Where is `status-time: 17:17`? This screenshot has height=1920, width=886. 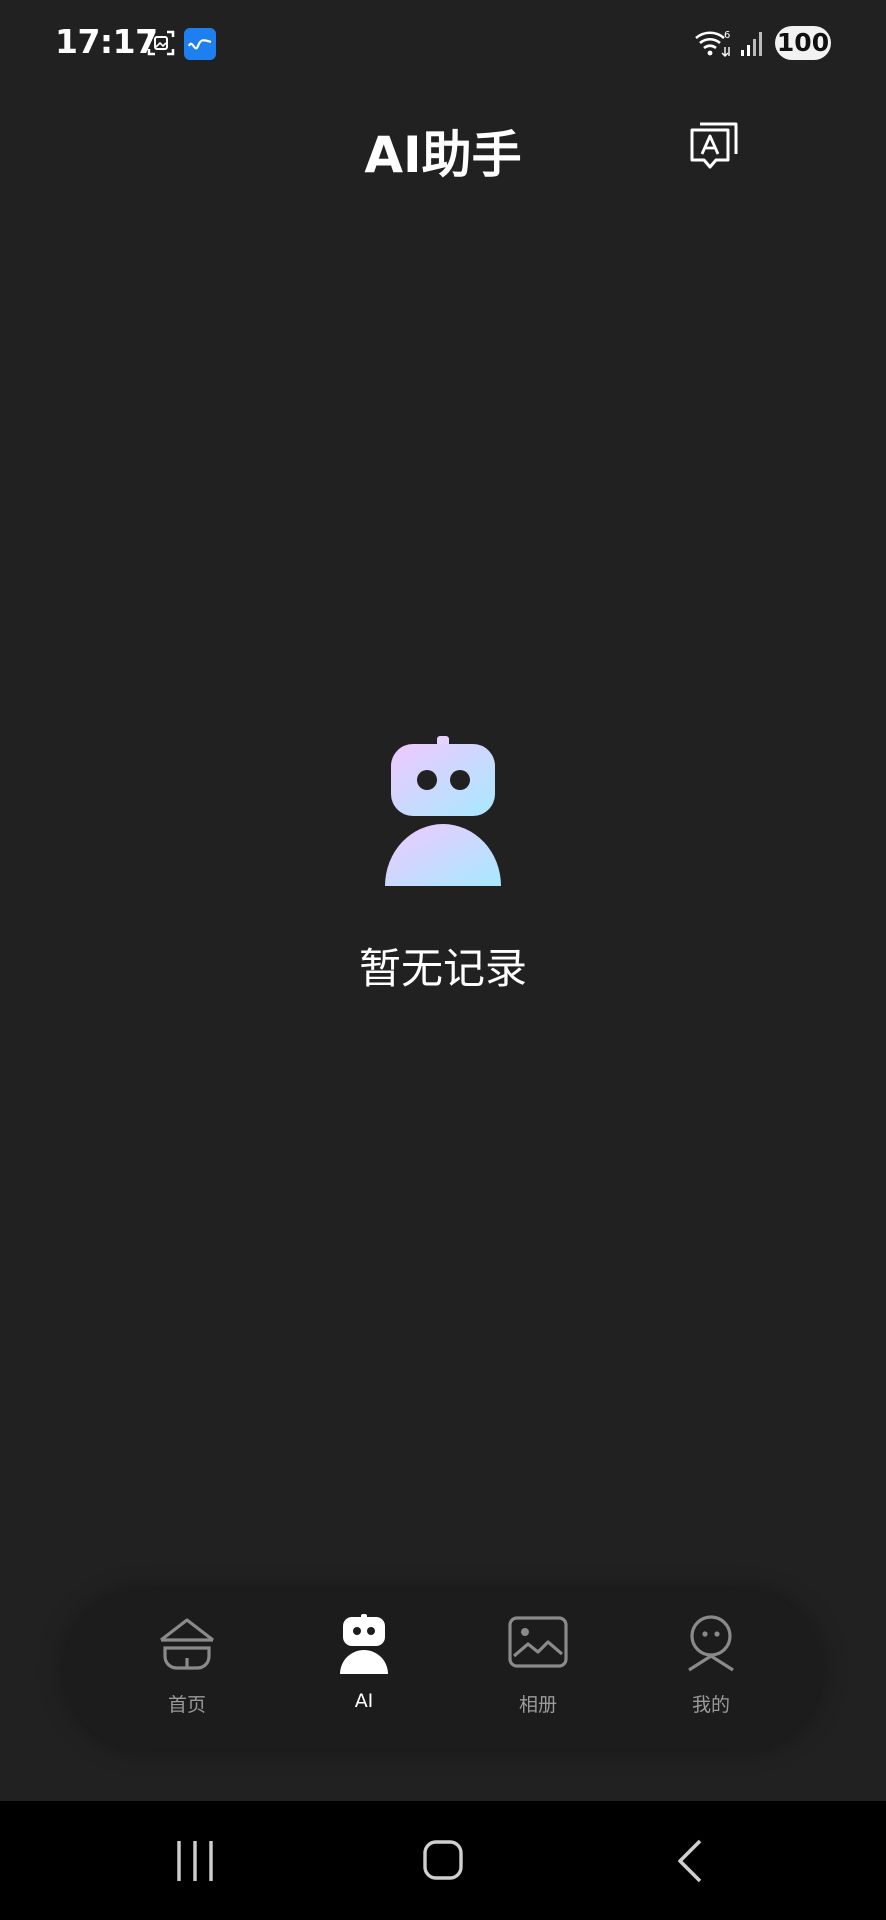 status-time: 17:17 is located at coordinates (106, 41).